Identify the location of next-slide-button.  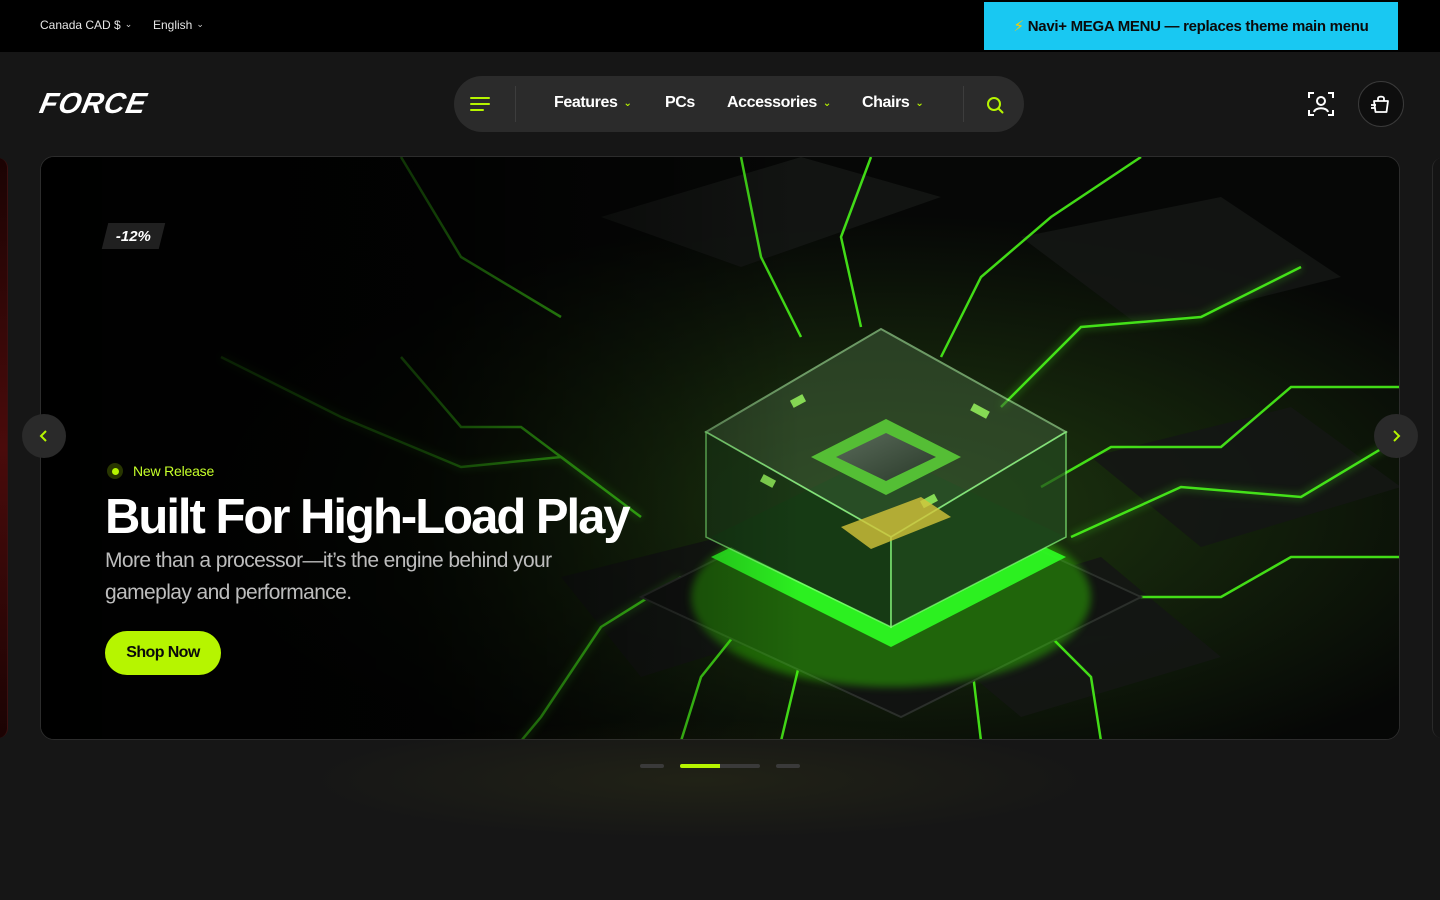
(1396, 436).